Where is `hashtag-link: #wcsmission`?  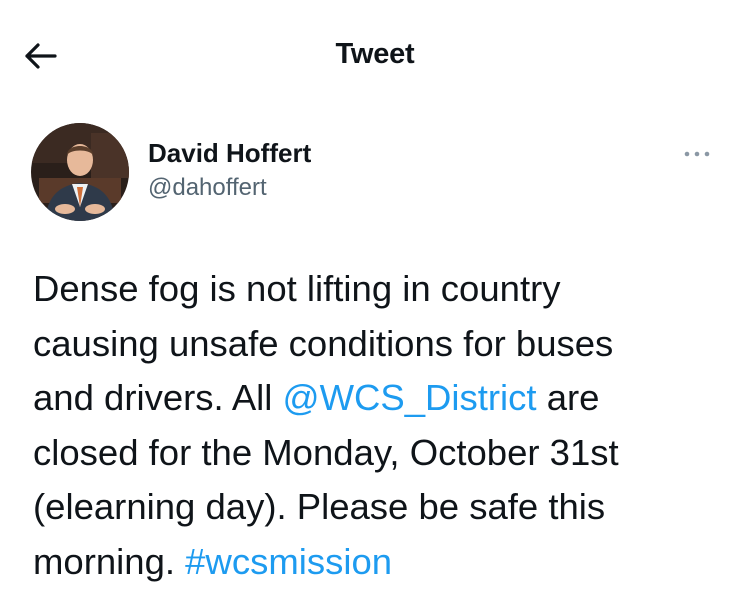
hashtag-link: #wcsmission is located at coordinates (288, 561).